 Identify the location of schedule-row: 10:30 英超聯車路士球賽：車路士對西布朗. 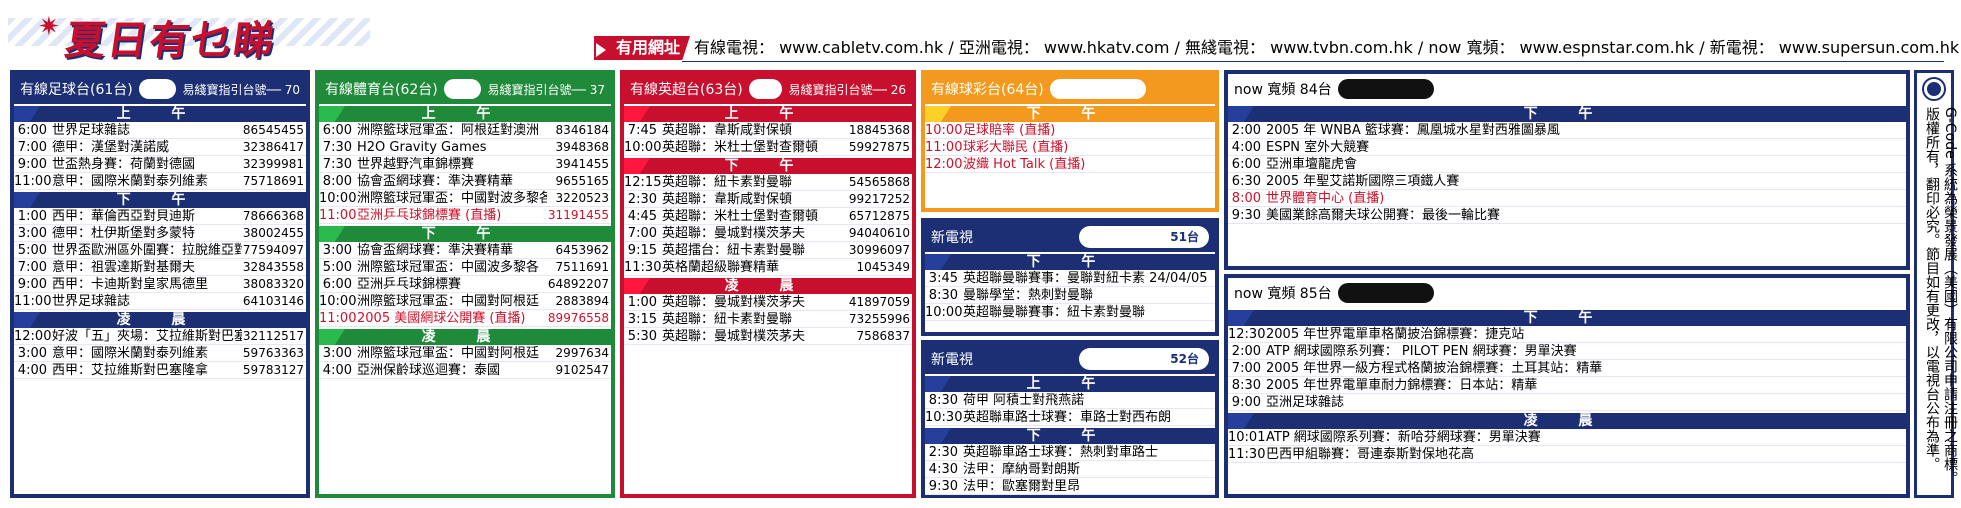
(1070, 417).